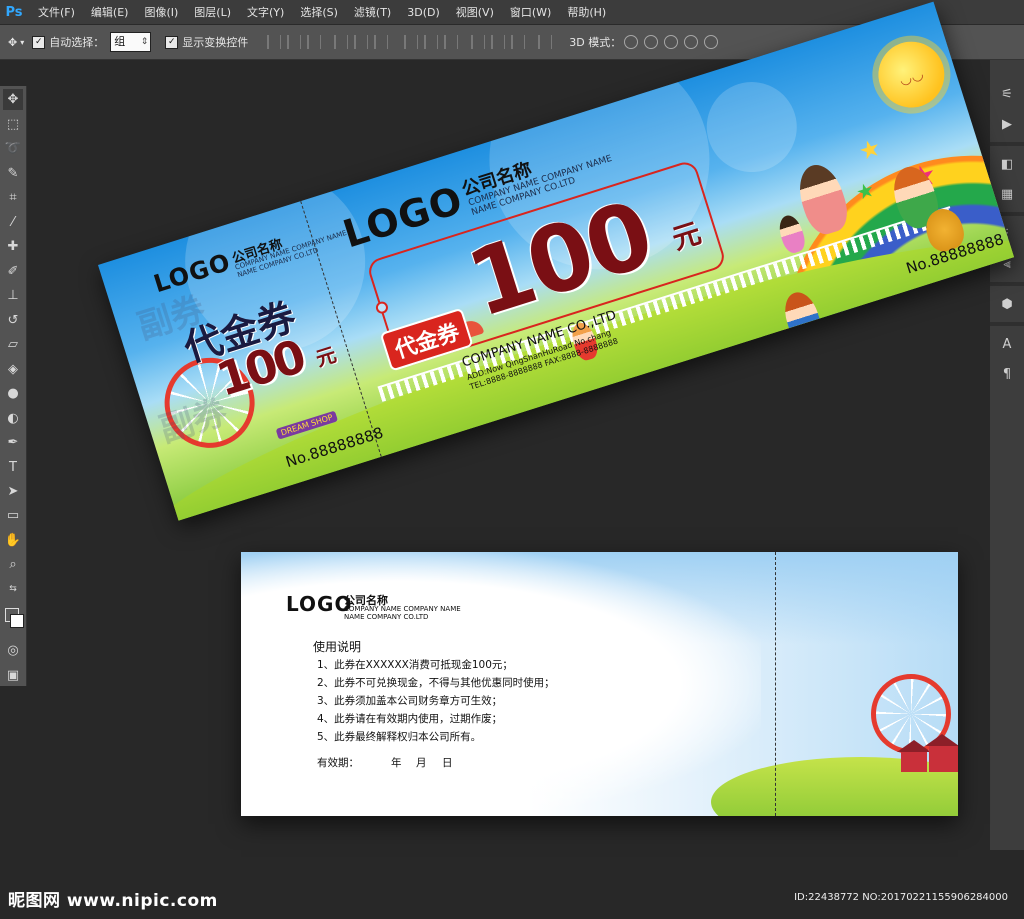 Image resolution: width=1024 pixels, height=919 pixels. Describe the element at coordinates (545, 42) in the screenshot. I see `auto-align-icon` at that location.